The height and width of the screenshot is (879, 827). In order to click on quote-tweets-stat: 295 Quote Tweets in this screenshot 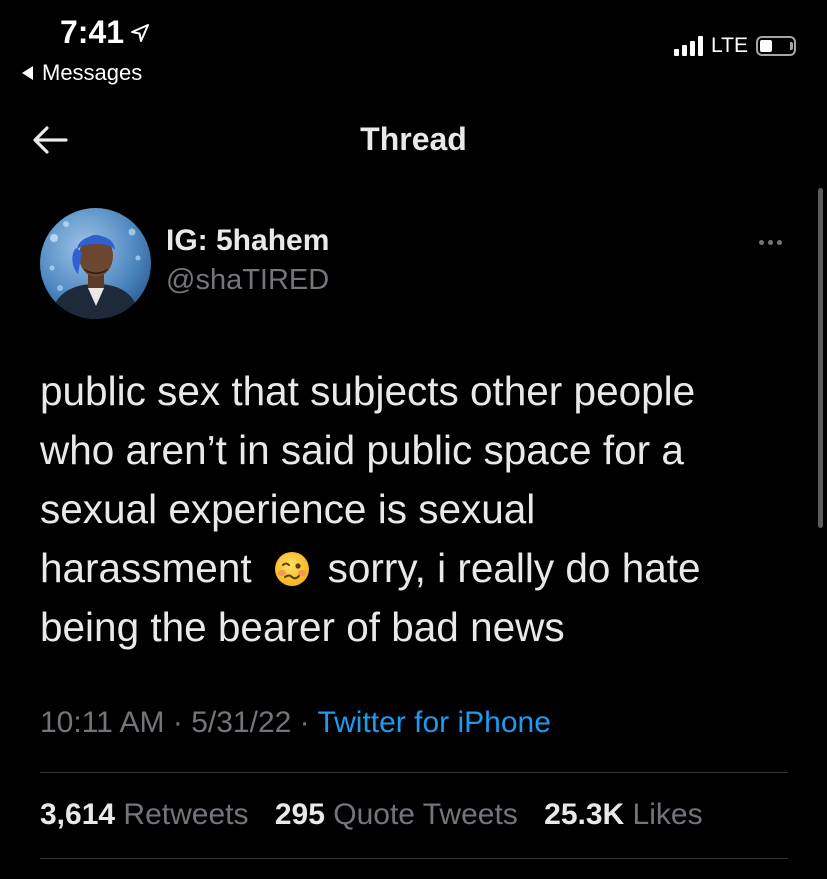, I will do `click(400, 814)`.